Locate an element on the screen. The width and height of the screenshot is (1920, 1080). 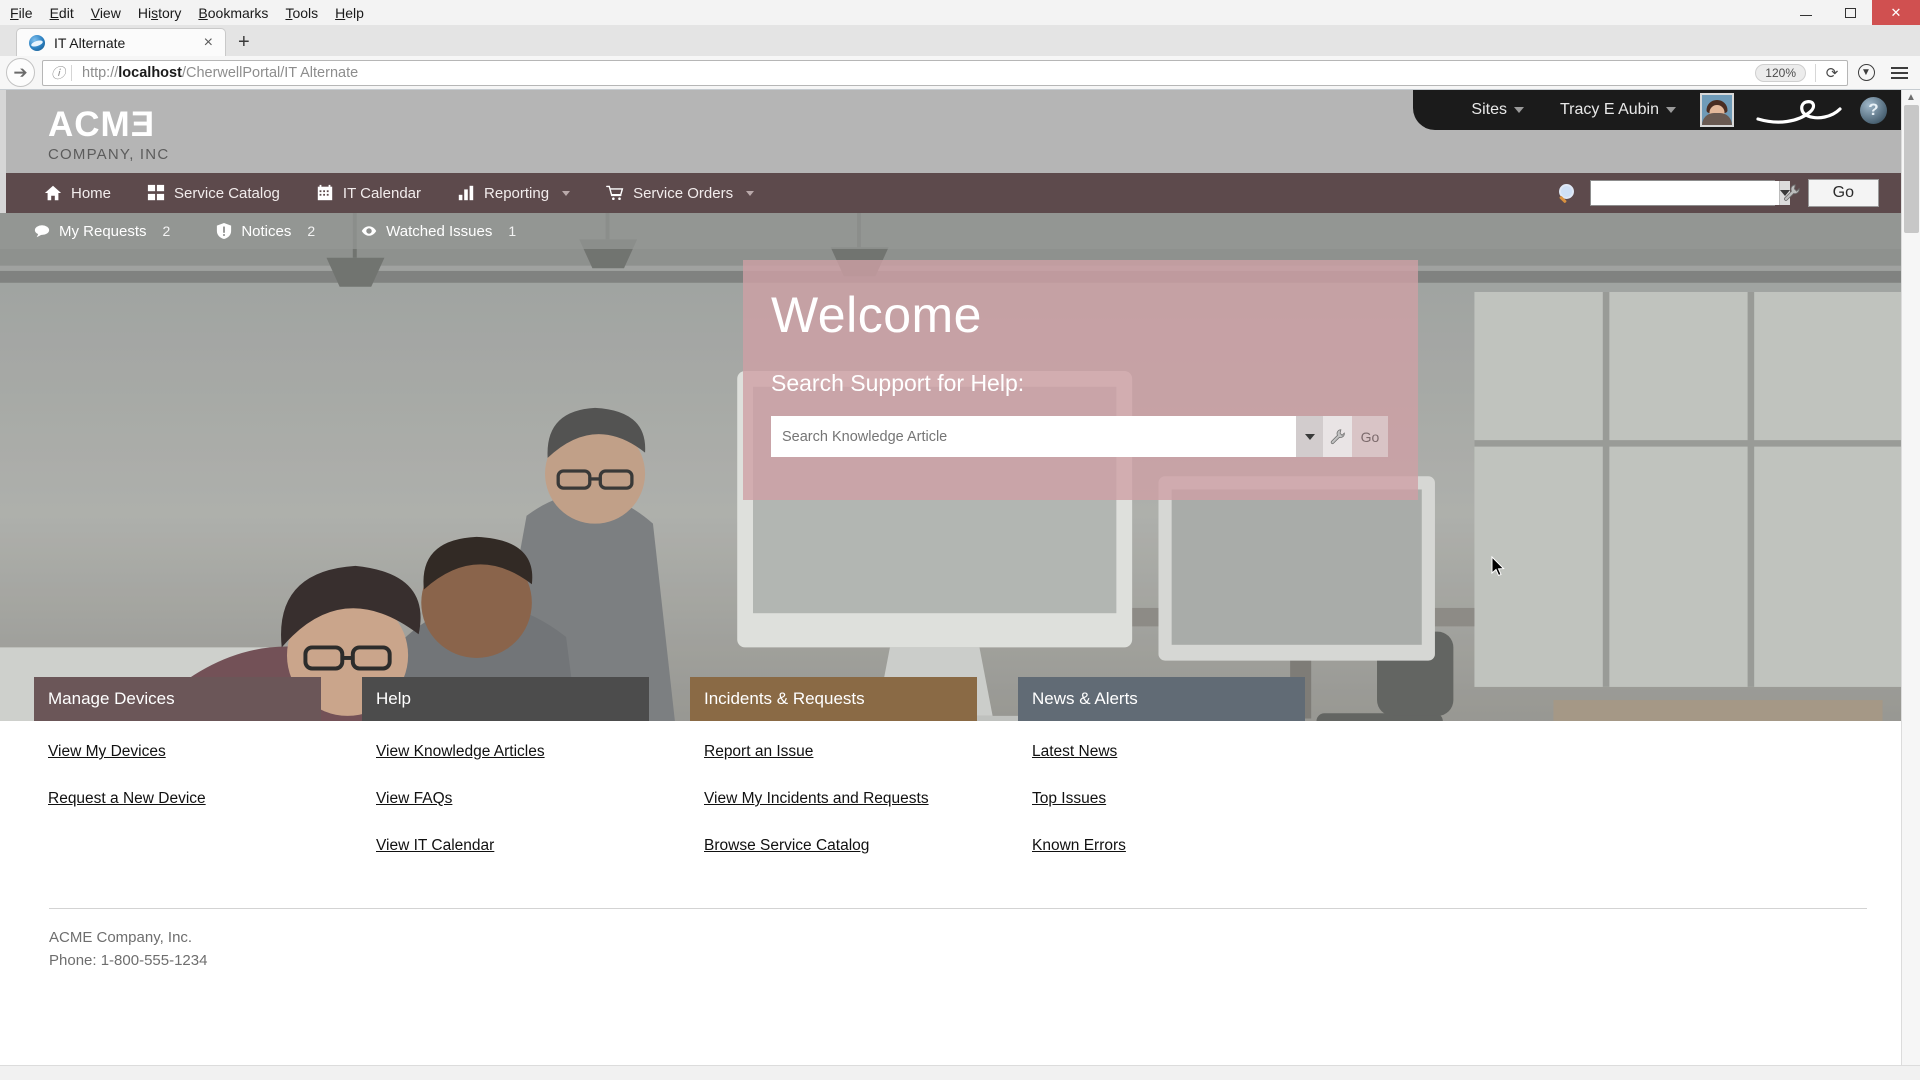
panel-title: Help is located at coordinates (393, 698).